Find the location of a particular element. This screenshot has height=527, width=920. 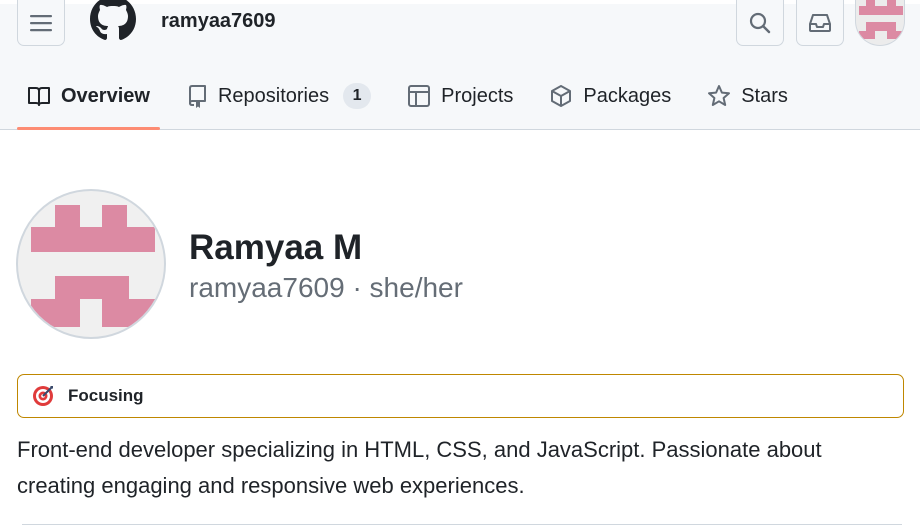

profile-avatar is located at coordinates (91, 264).